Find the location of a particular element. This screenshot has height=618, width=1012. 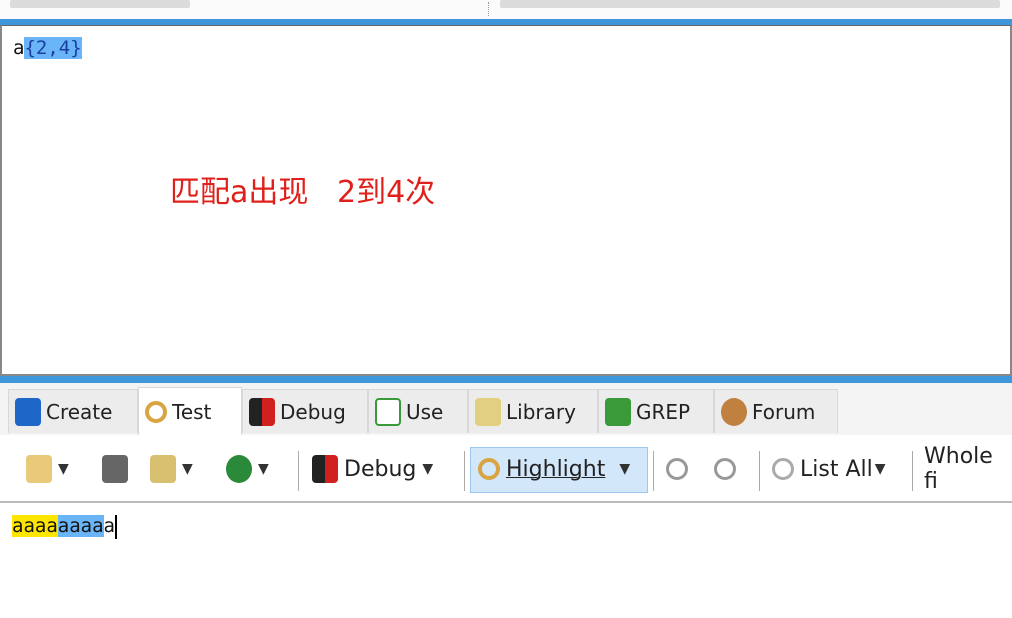

tab-library: Library is located at coordinates (533, 411).